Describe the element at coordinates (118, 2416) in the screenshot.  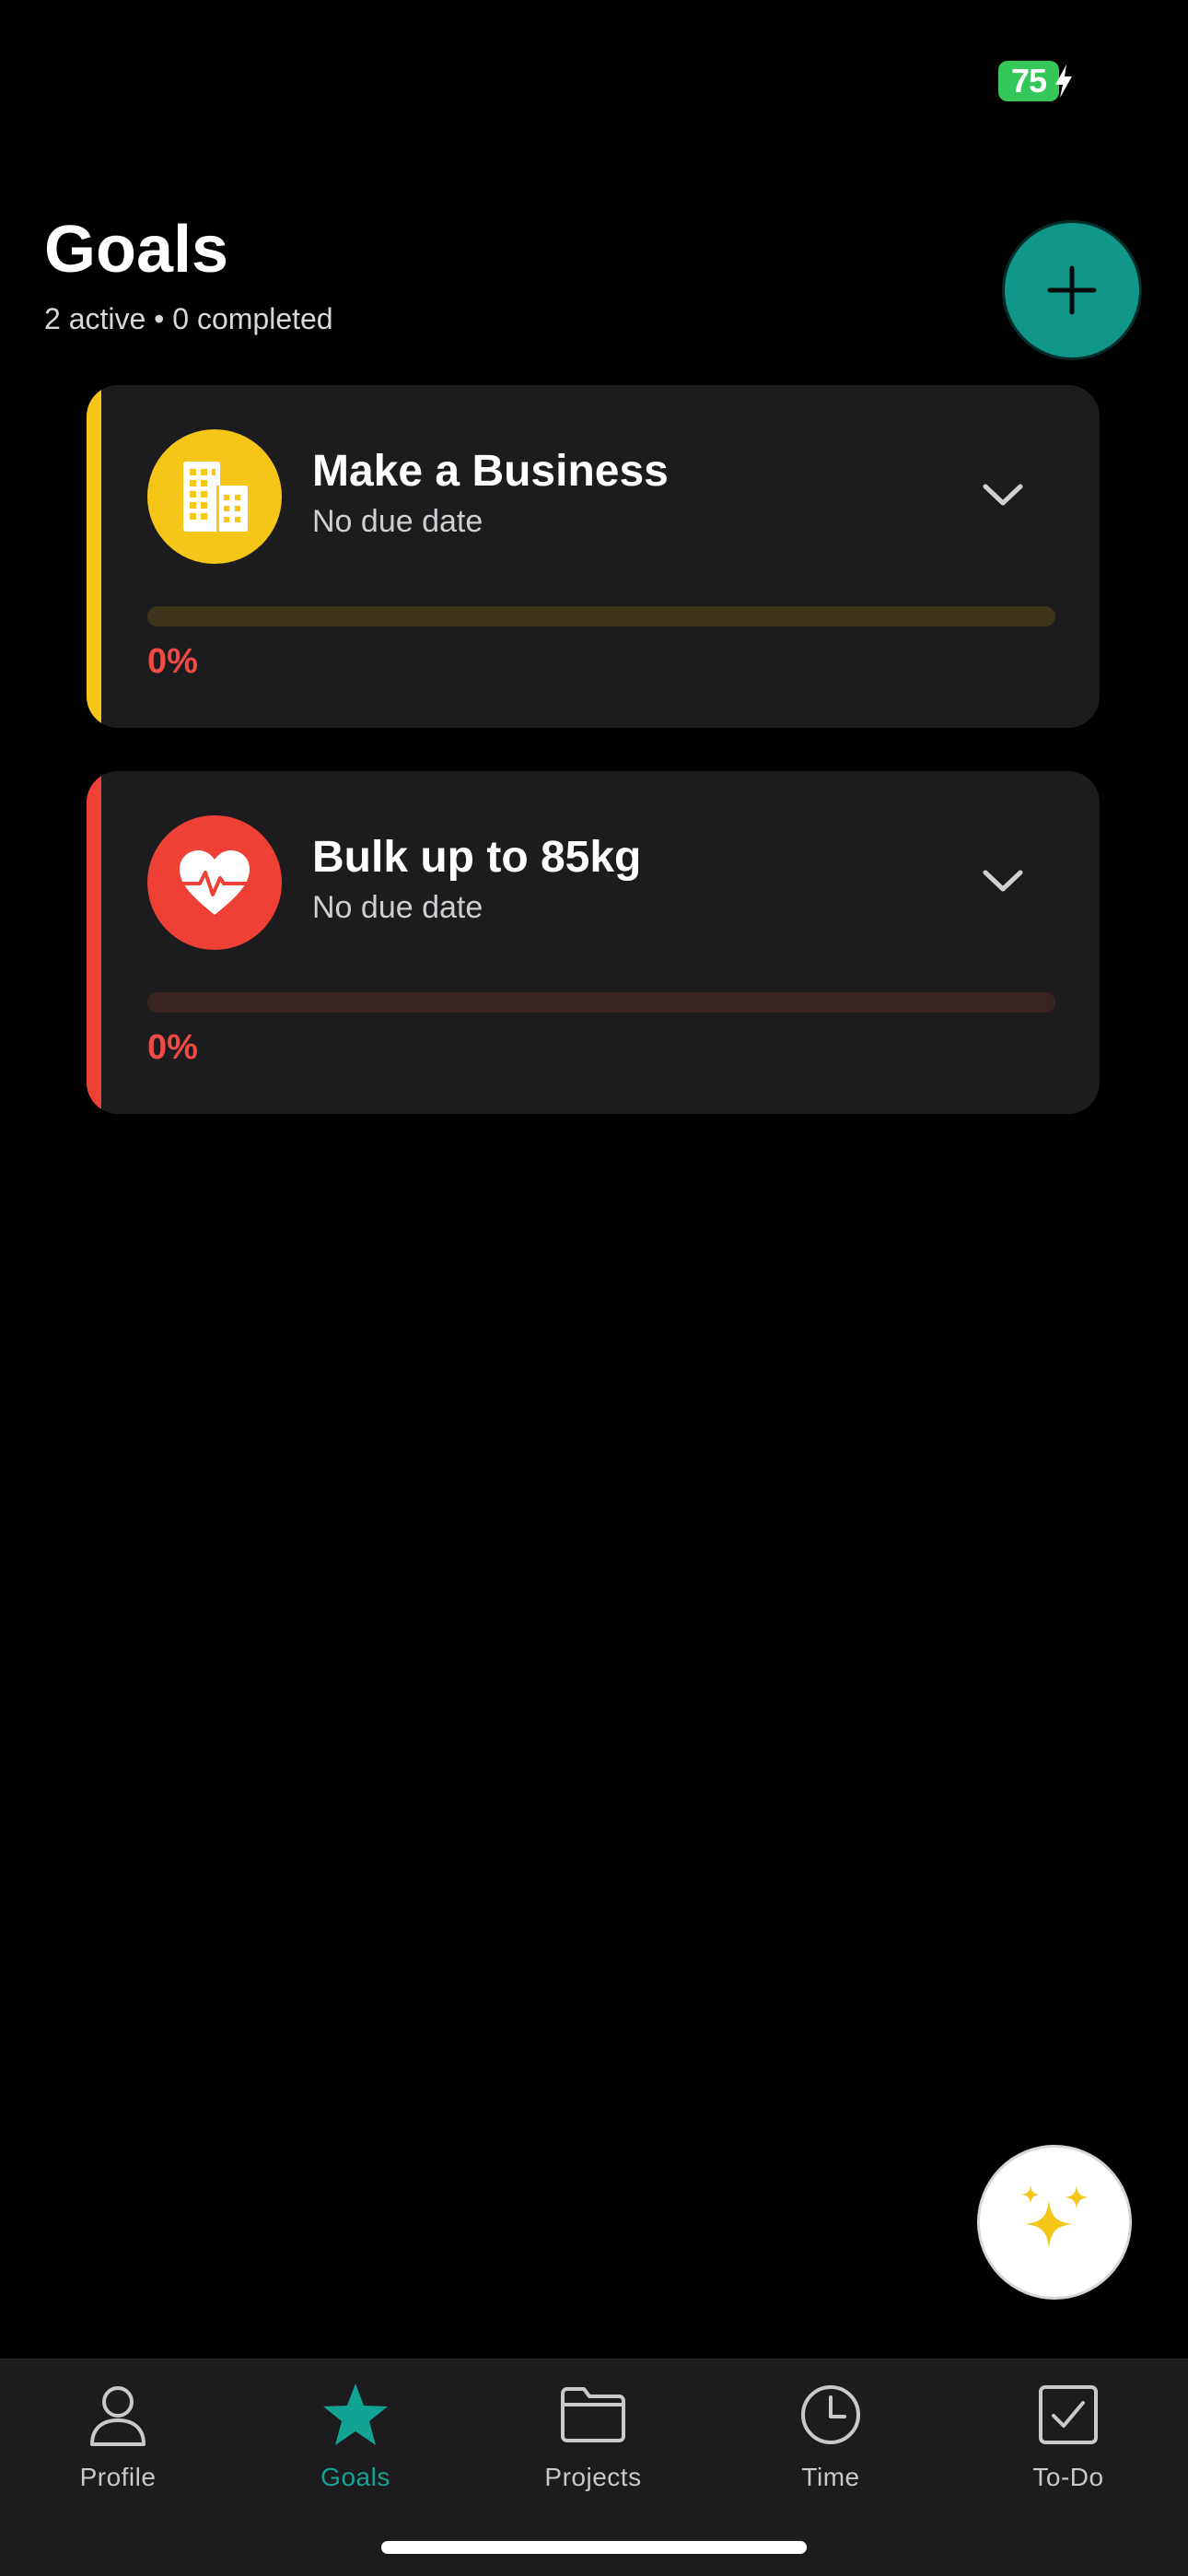
I see `person-icon` at that location.